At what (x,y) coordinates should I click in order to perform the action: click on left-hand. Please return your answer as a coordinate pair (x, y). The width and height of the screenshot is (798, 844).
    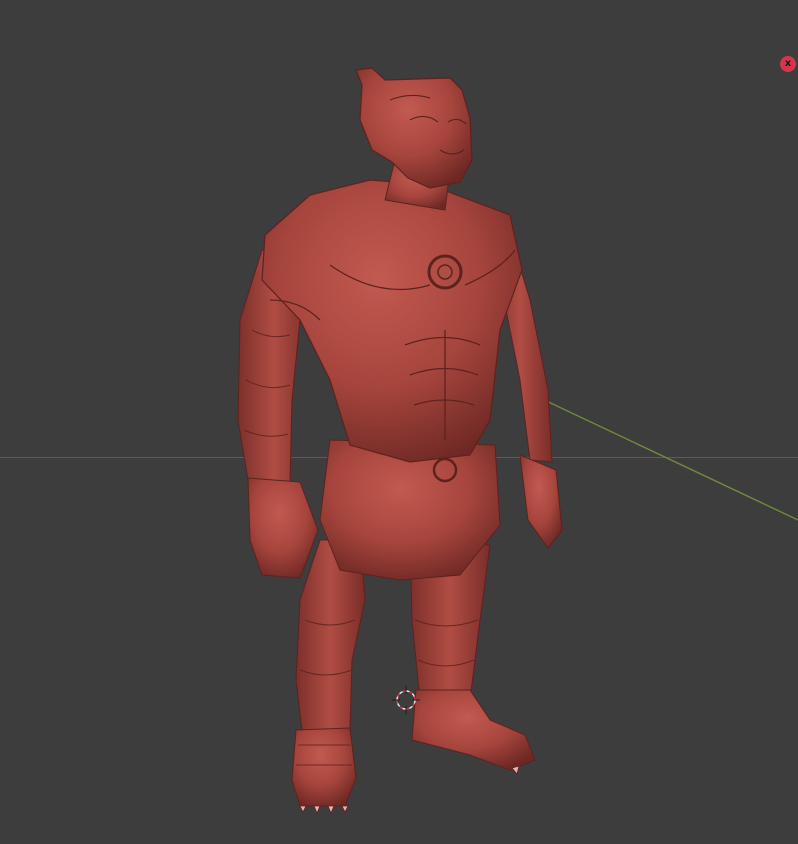
    Looking at the image, I should click on (283, 528).